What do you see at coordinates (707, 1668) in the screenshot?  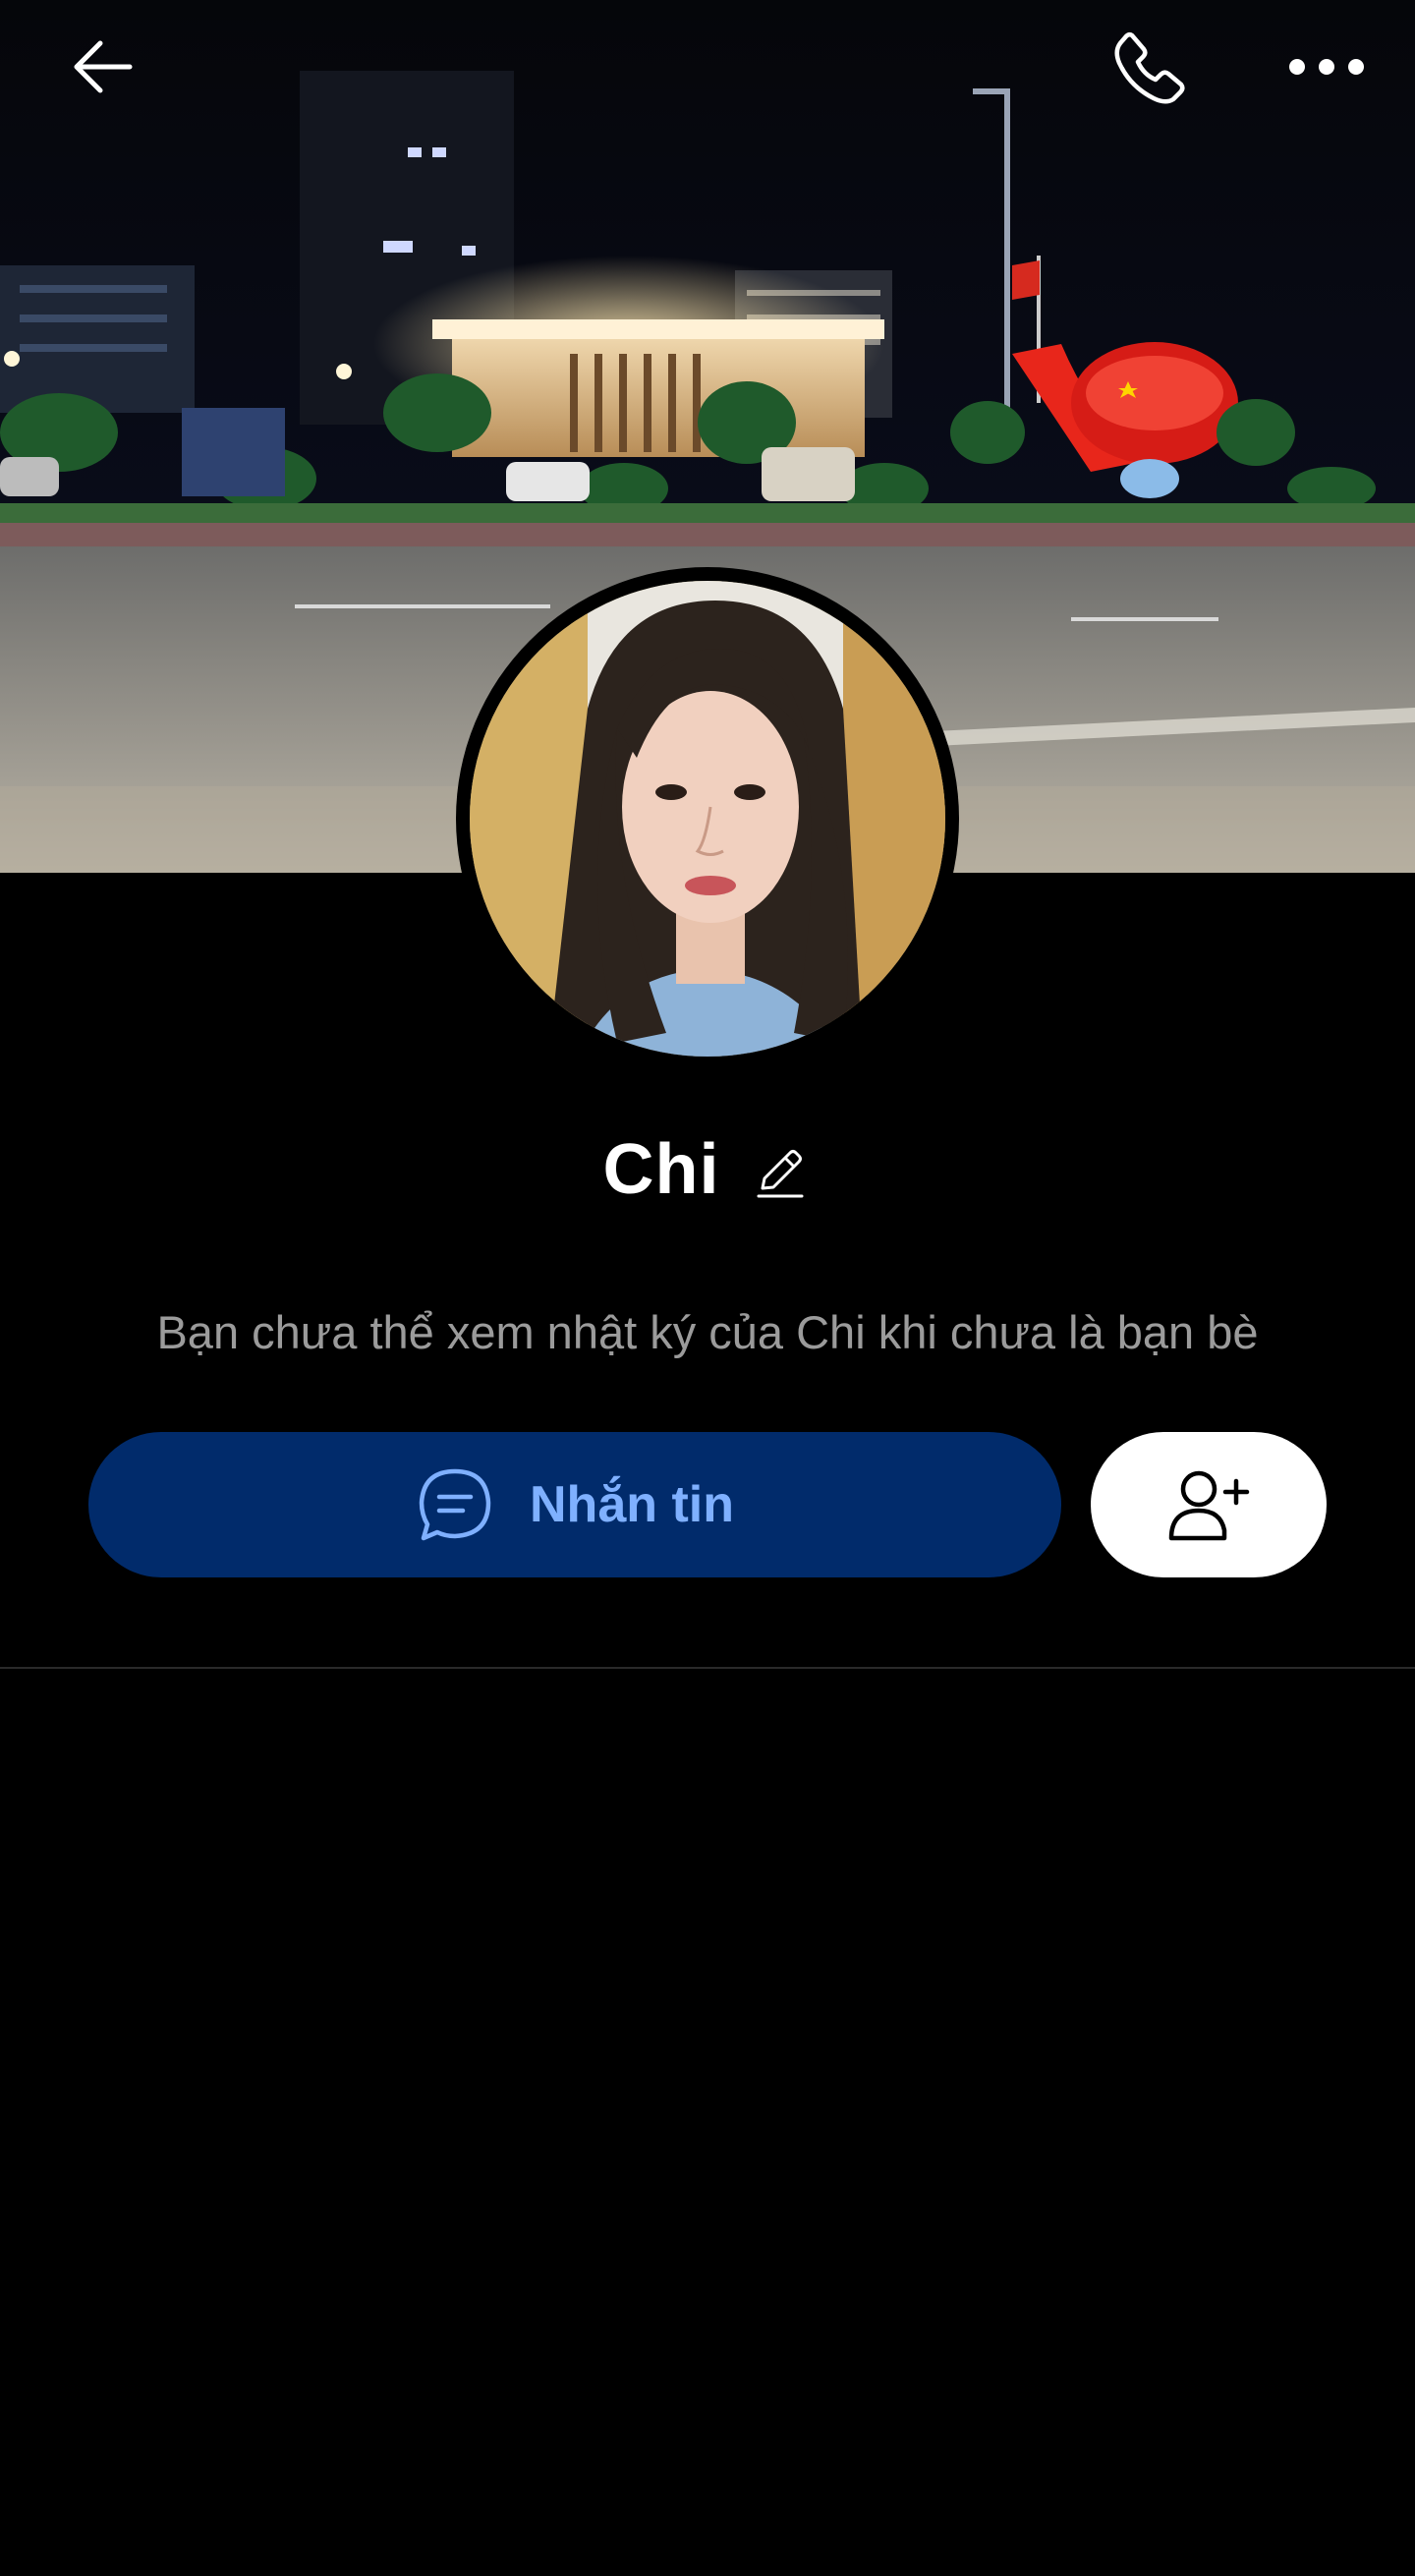 I see `divider` at bounding box center [707, 1668].